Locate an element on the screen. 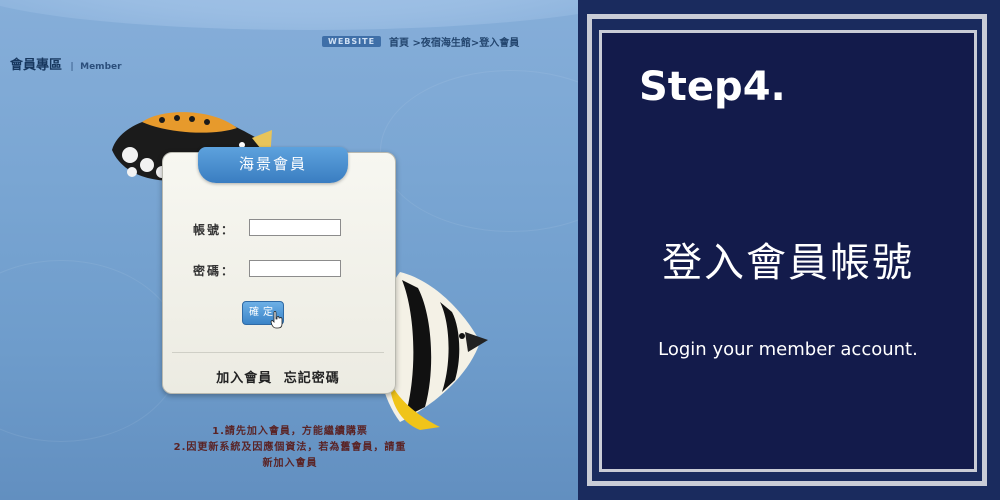  website-badge: WEBSITE is located at coordinates (352, 41).